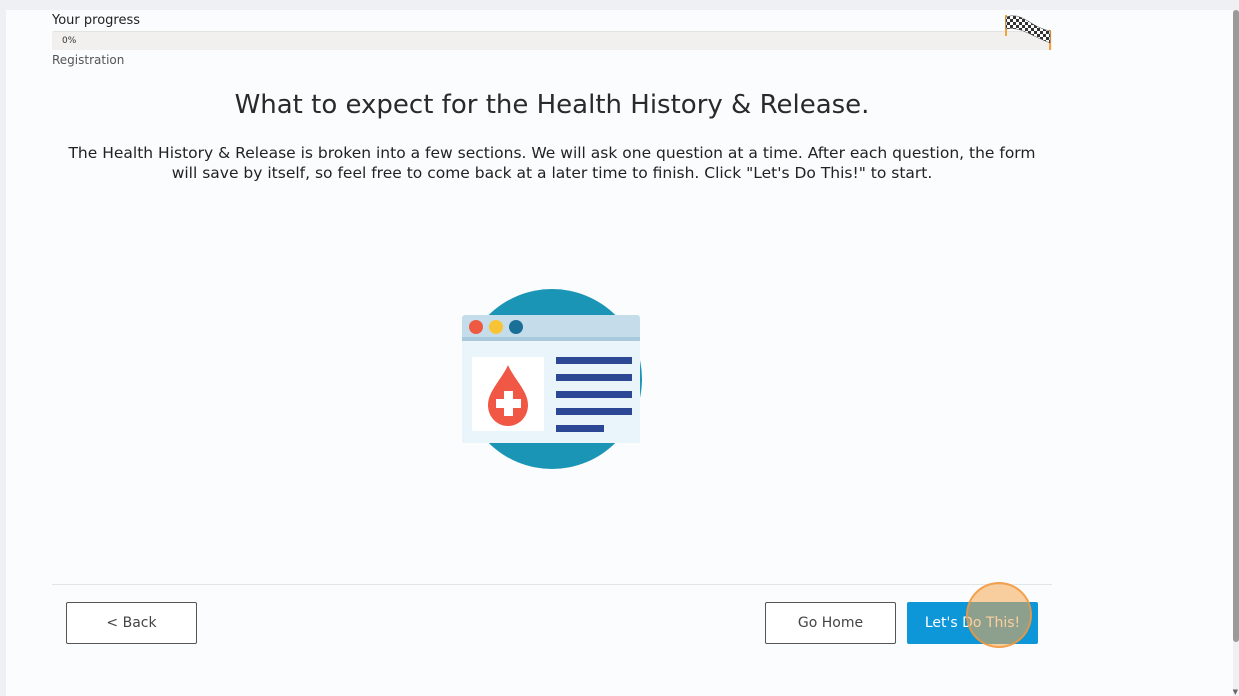 This screenshot has width=1239, height=696. I want to click on scroll-down-arrow-icon: ▼, so click(1235, 692).